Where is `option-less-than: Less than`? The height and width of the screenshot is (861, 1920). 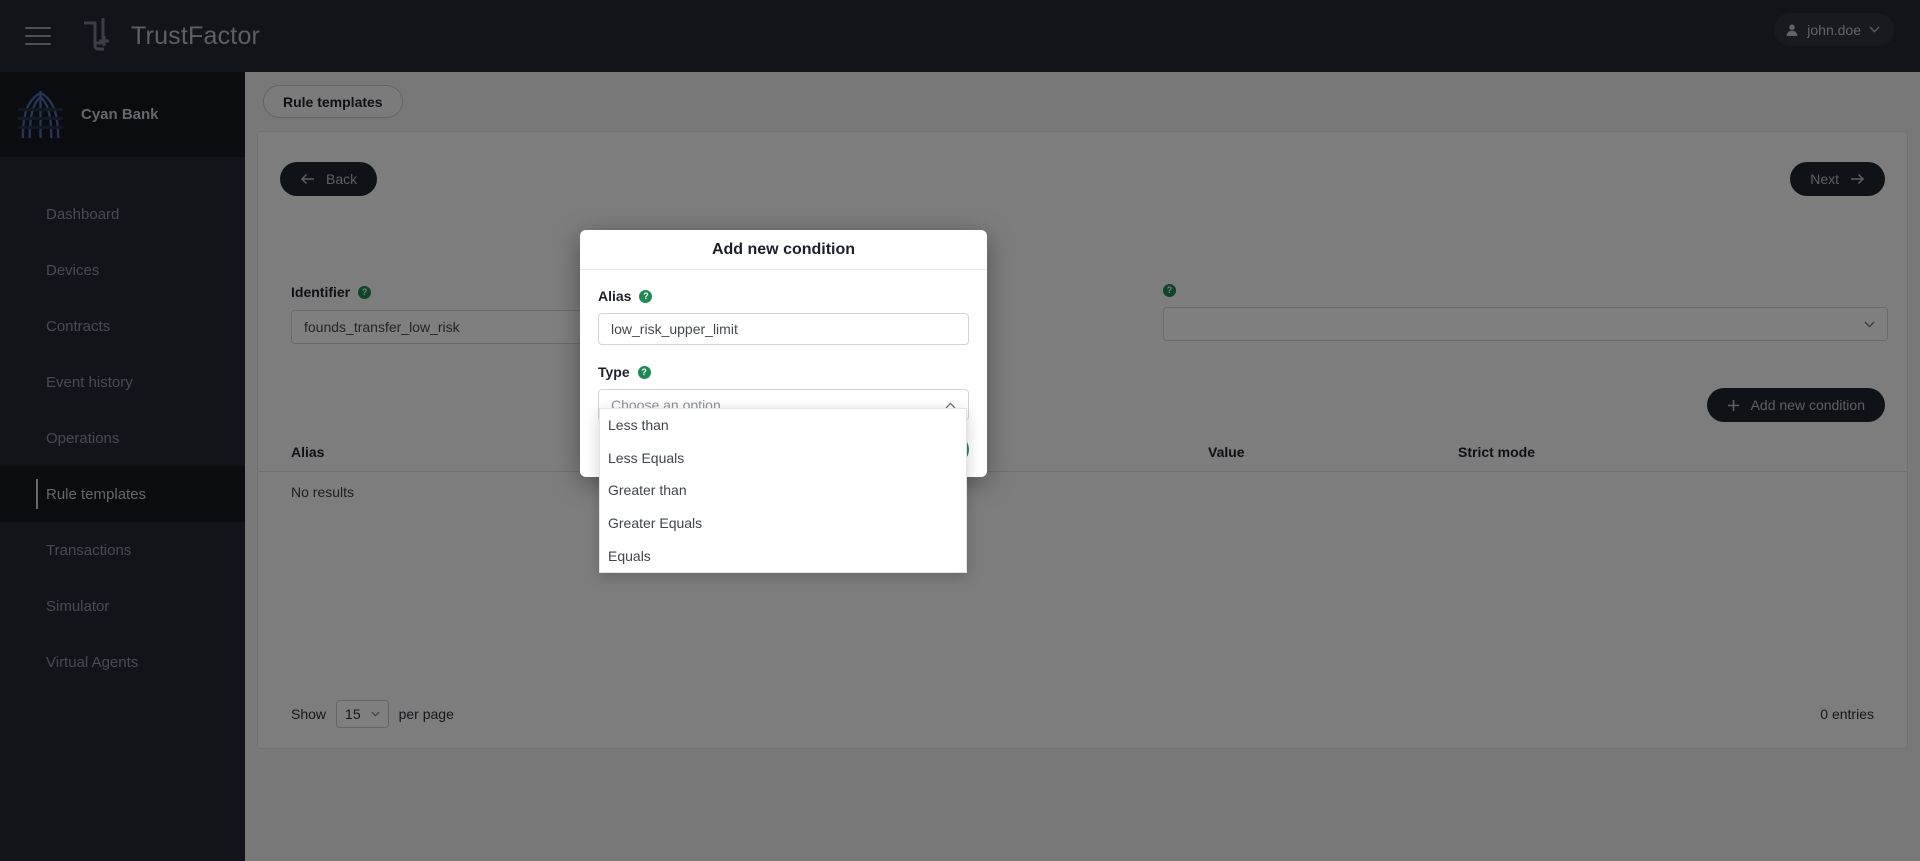 option-less-than: Less than is located at coordinates (783, 425).